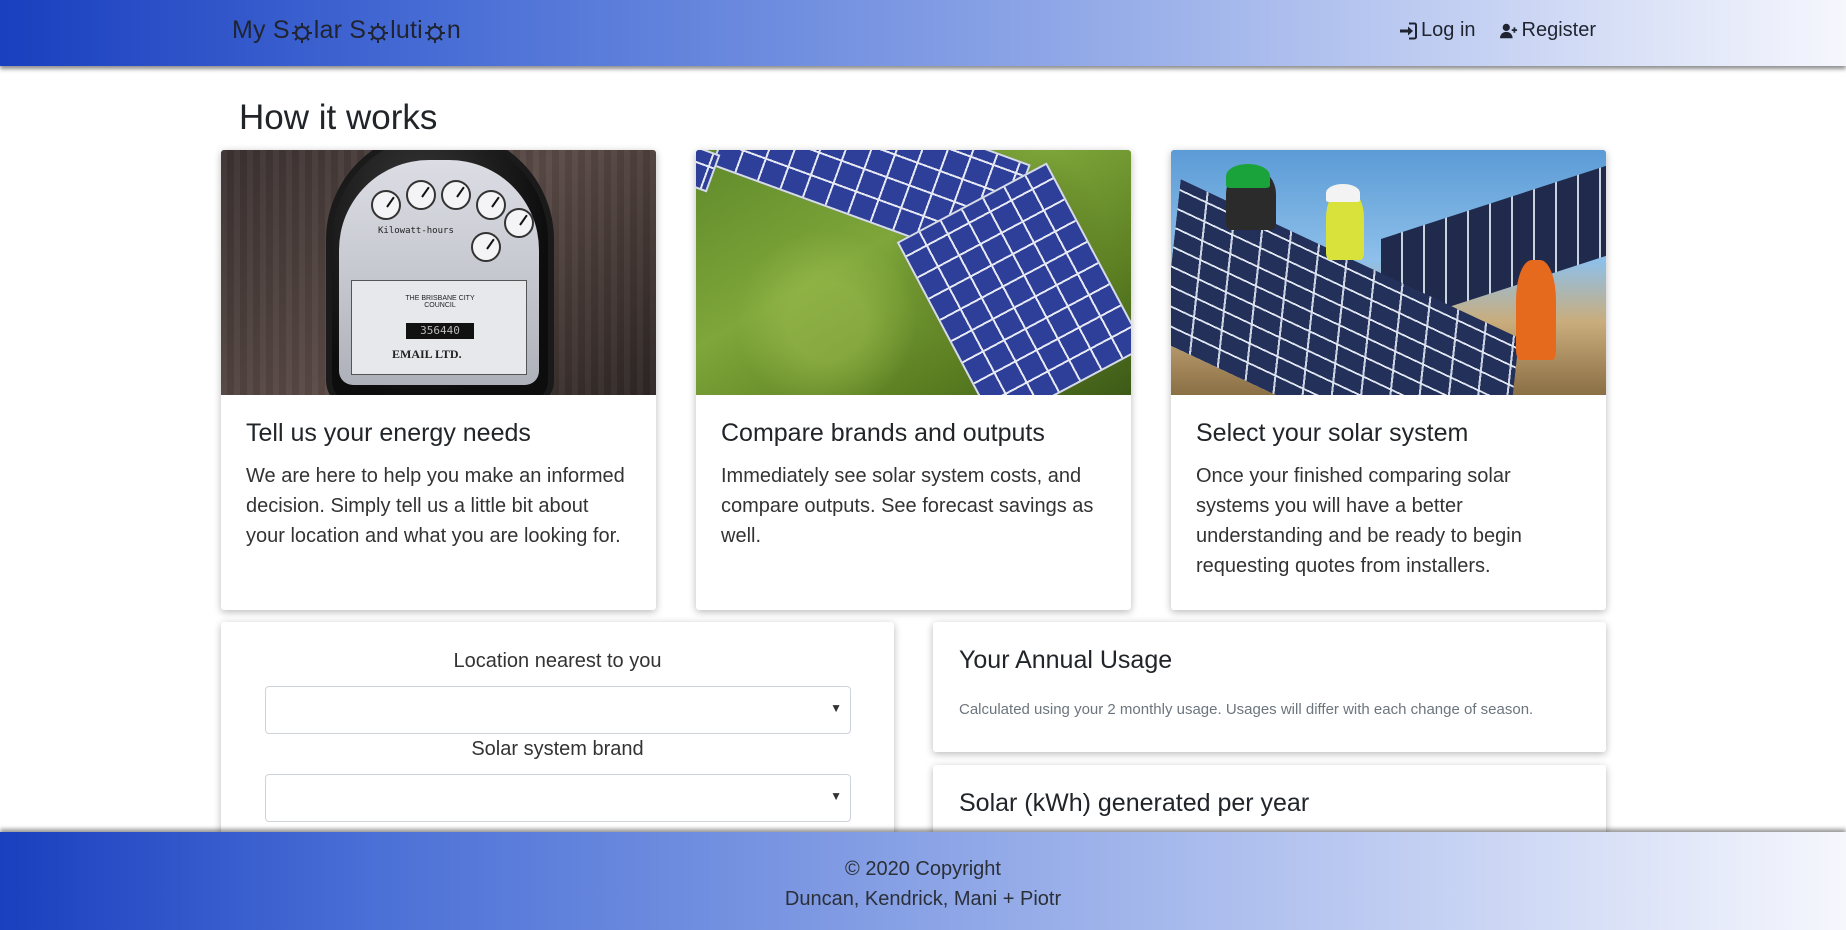  What do you see at coordinates (261, 30) in the screenshot?
I see `brand-text-part: My S` at bounding box center [261, 30].